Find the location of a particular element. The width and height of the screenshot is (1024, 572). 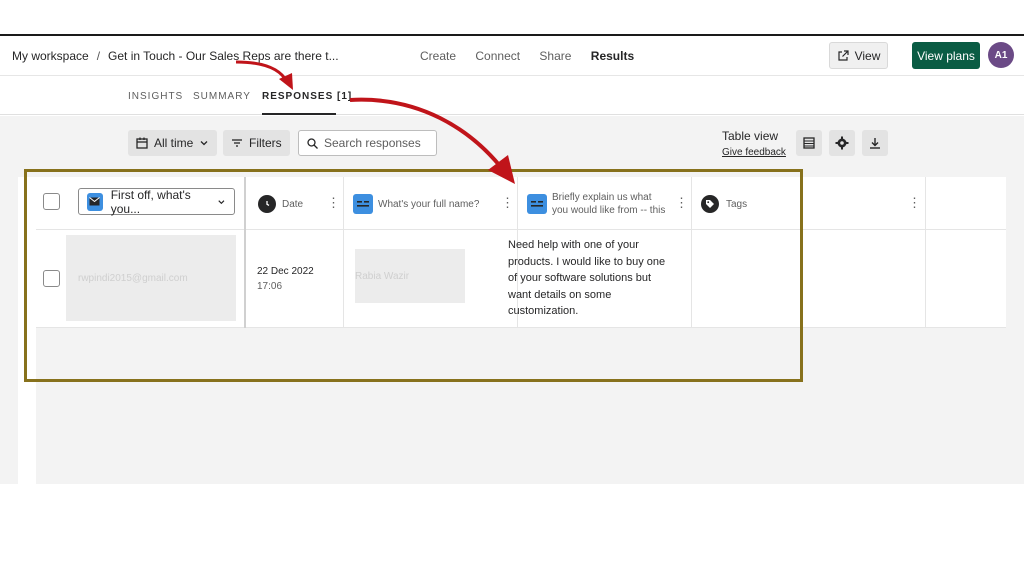

settings-button is located at coordinates (842, 143).